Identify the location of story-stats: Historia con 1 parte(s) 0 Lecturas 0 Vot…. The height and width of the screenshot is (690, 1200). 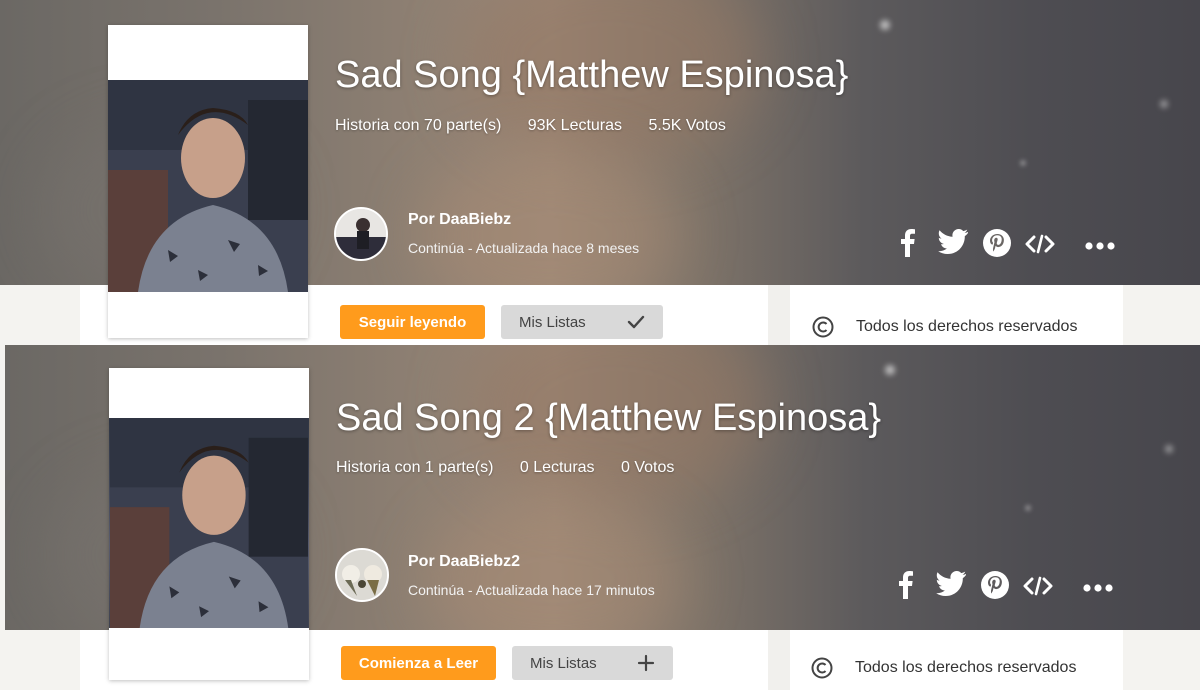
(516, 468).